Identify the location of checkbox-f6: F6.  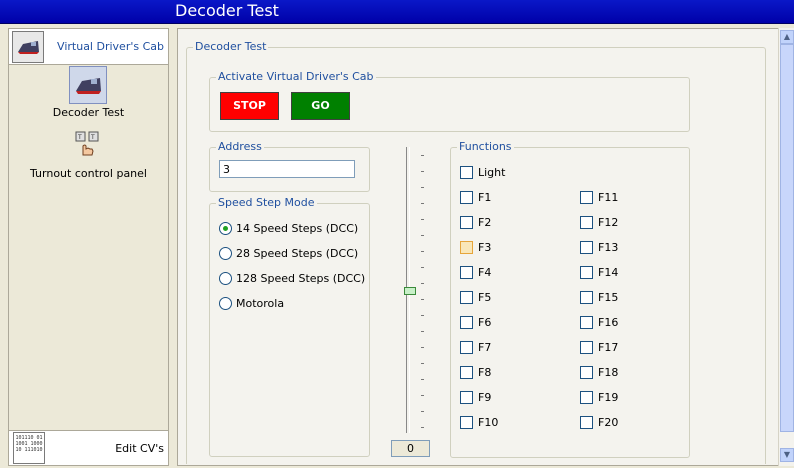
(475, 322).